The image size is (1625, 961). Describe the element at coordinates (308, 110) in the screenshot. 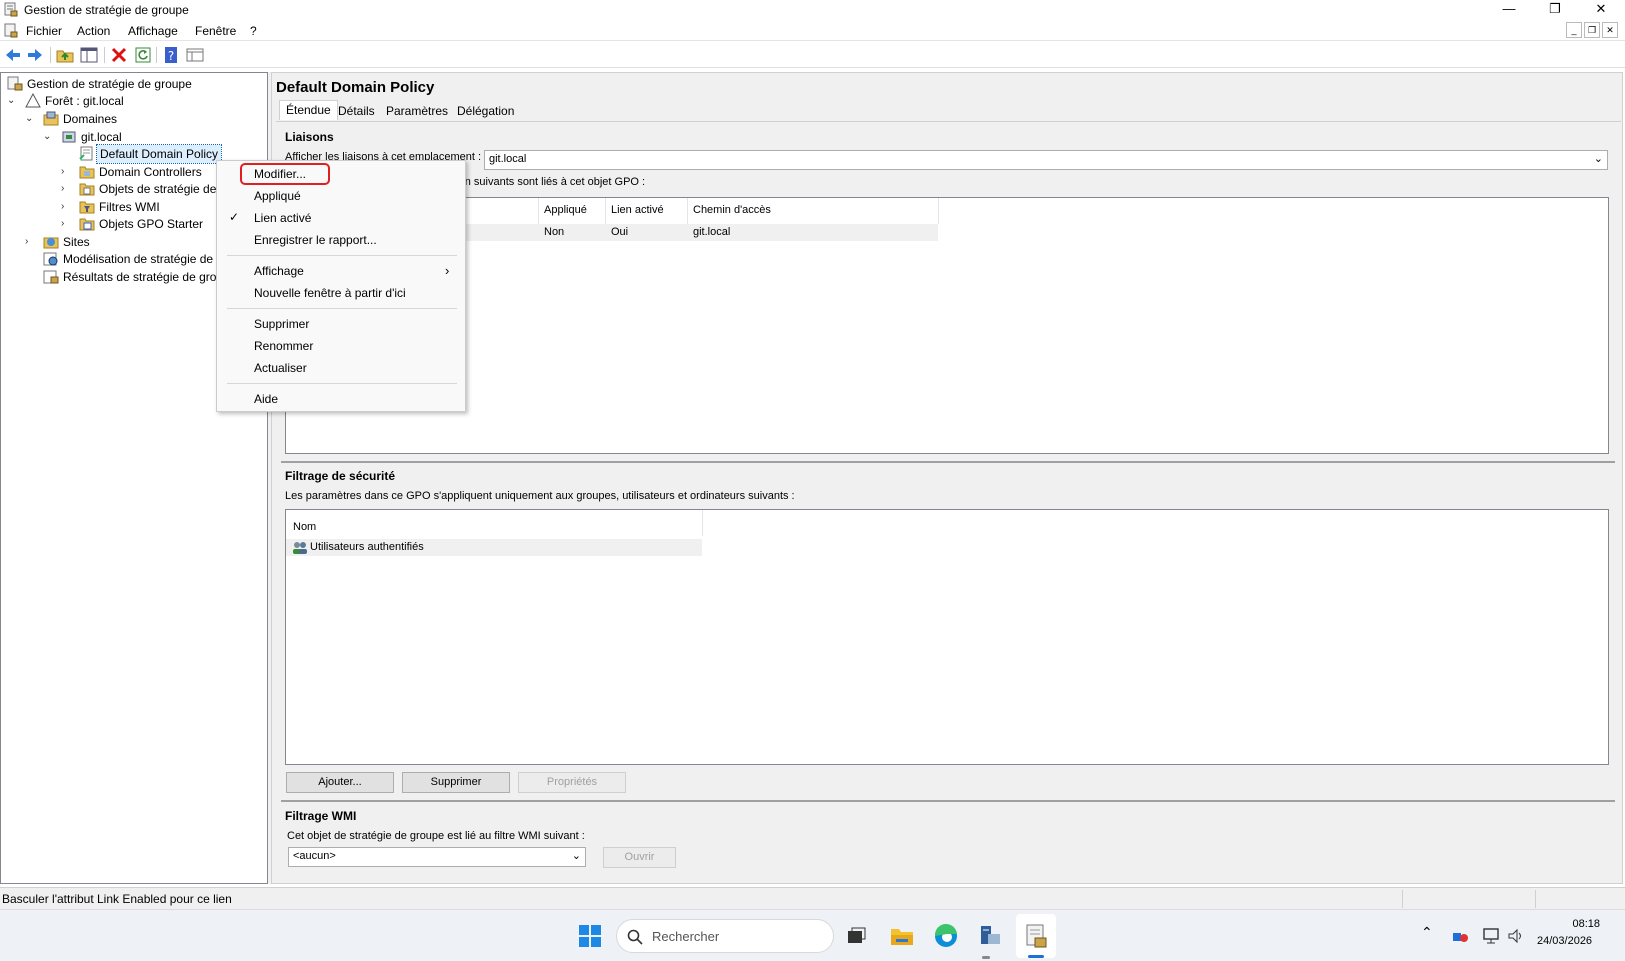

I see `tab-etendue: Étendue` at that location.